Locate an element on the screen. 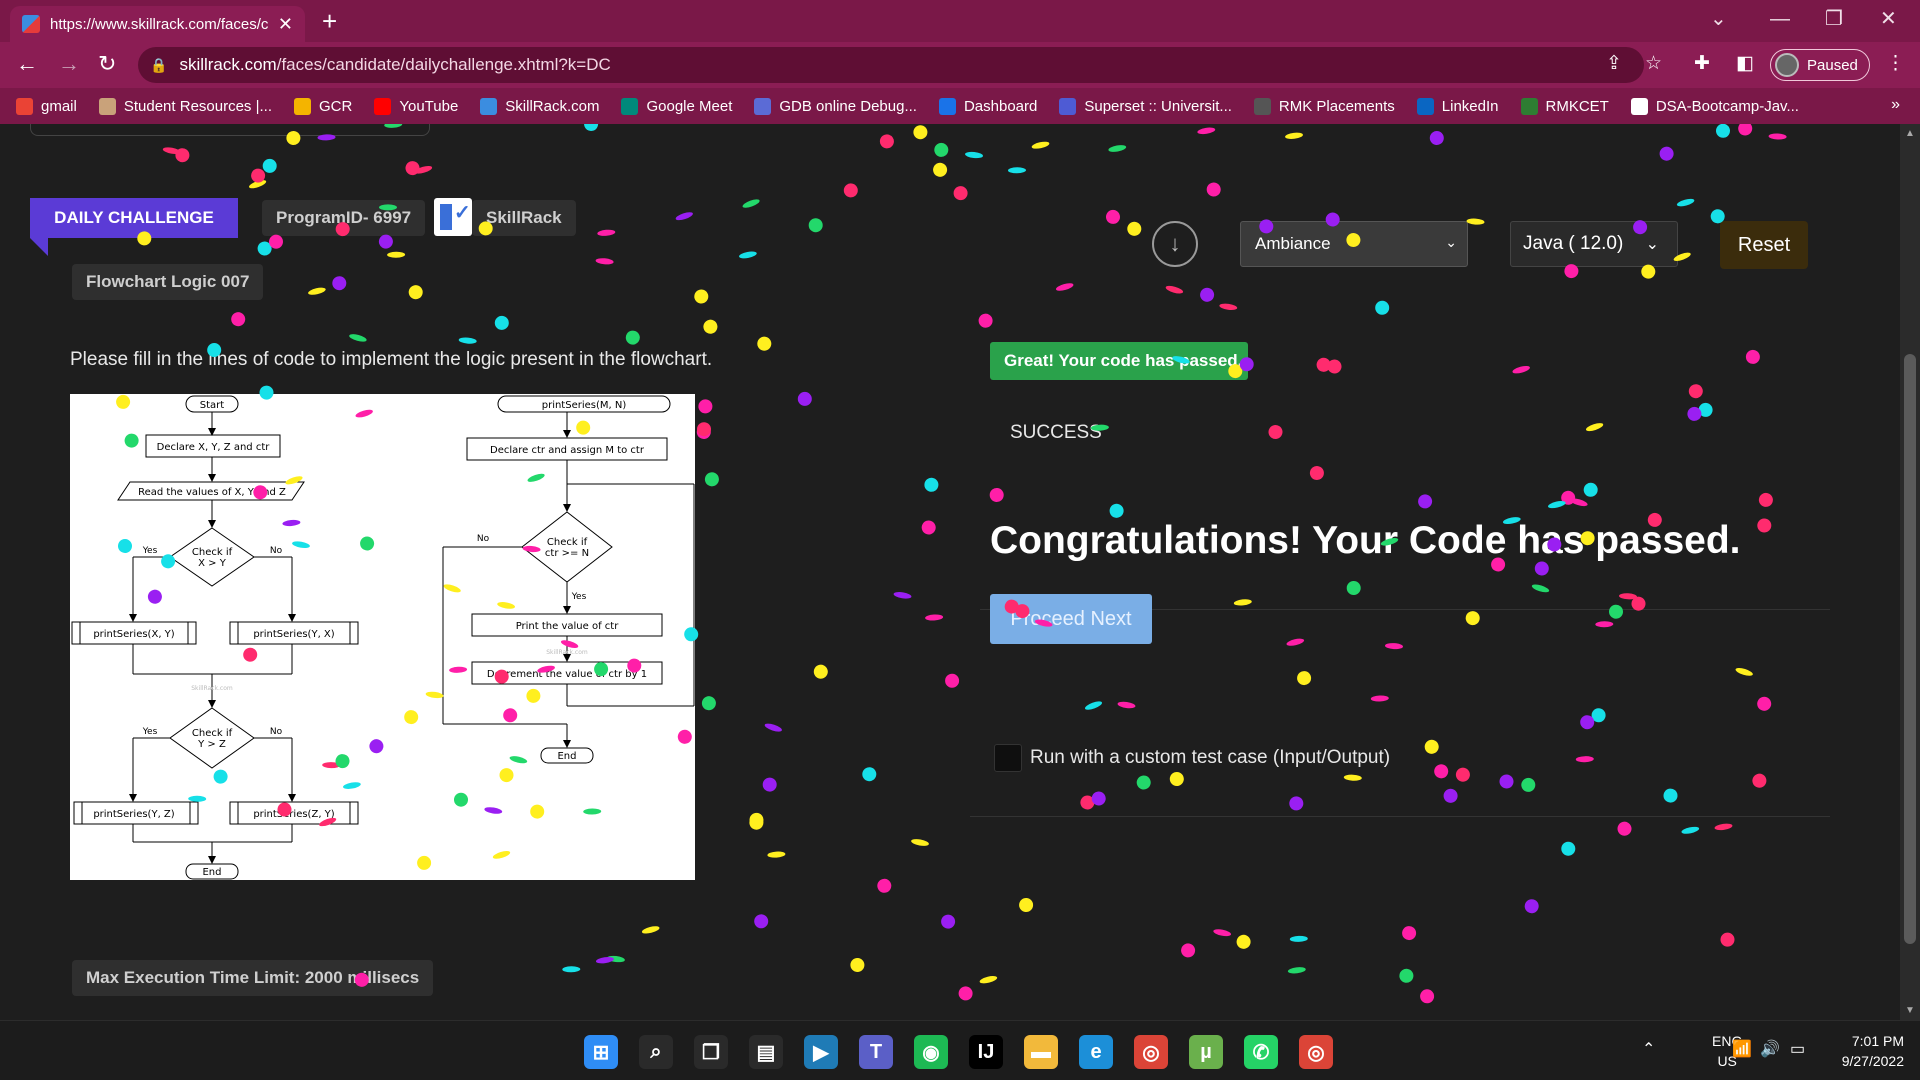 Image resolution: width=1920 pixels, height=1080 pixels. bookmark-item: Google Meet is located at coordinates (676, 106).